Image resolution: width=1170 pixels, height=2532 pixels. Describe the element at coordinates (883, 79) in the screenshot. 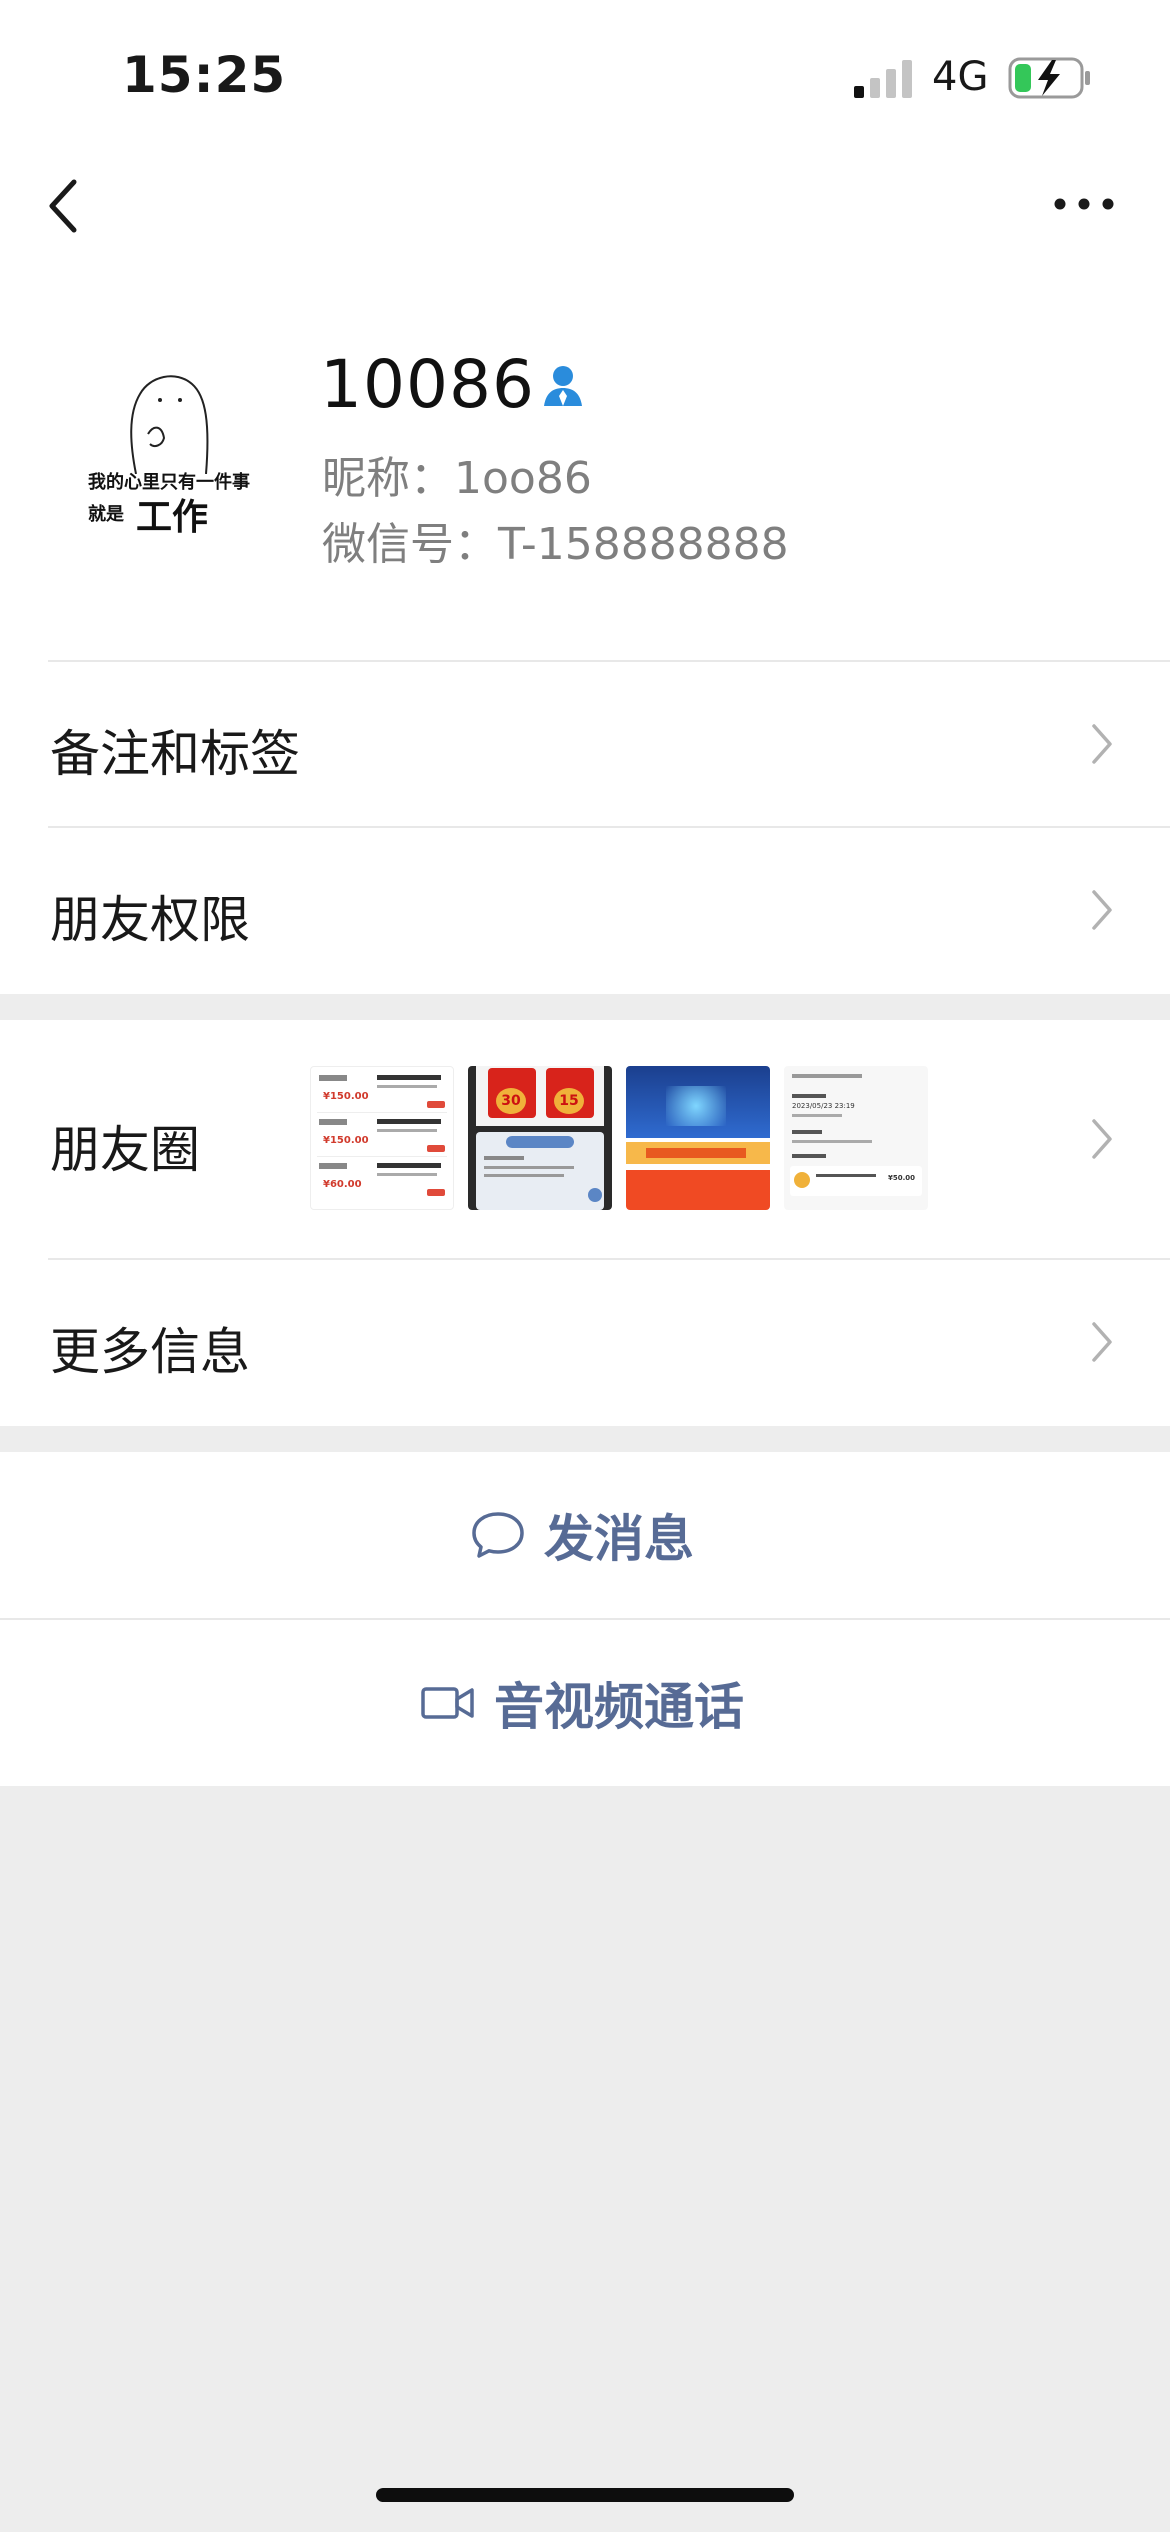

I see `signal-icon` at that location.